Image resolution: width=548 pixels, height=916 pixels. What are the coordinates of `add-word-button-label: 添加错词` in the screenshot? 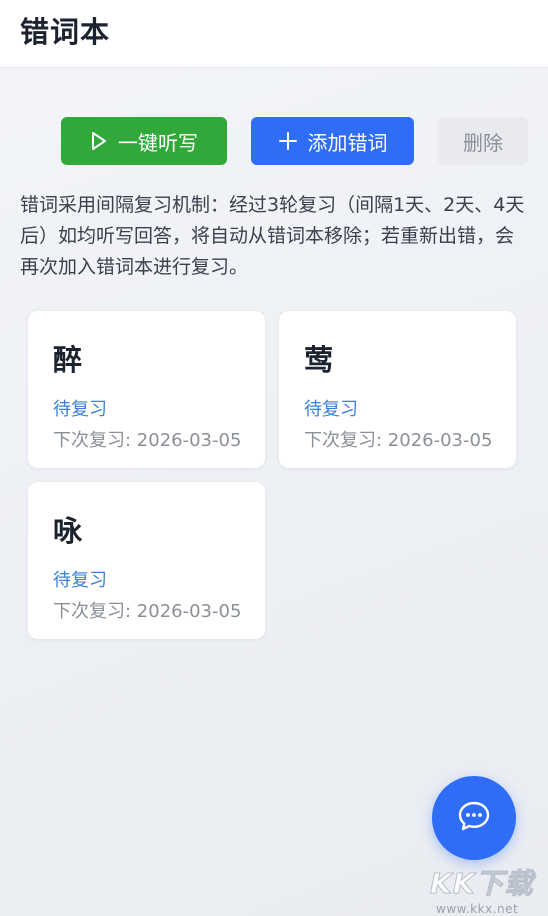 It's located at (347, 142).